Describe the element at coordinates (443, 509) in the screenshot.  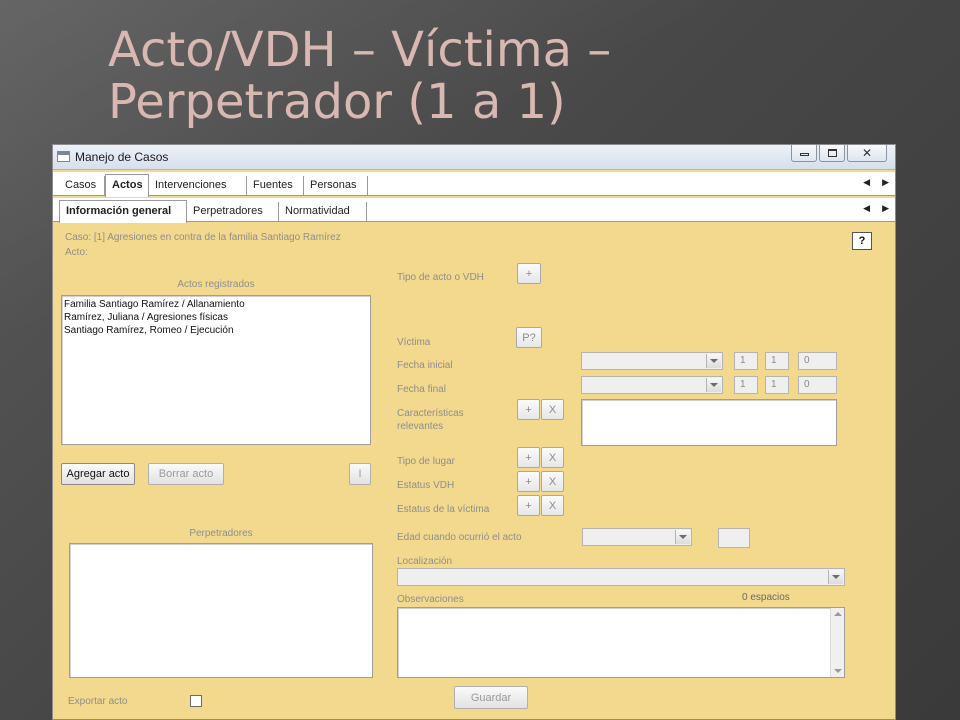
I see `estatus-victima-label: Estatus de la víctima` at that location.